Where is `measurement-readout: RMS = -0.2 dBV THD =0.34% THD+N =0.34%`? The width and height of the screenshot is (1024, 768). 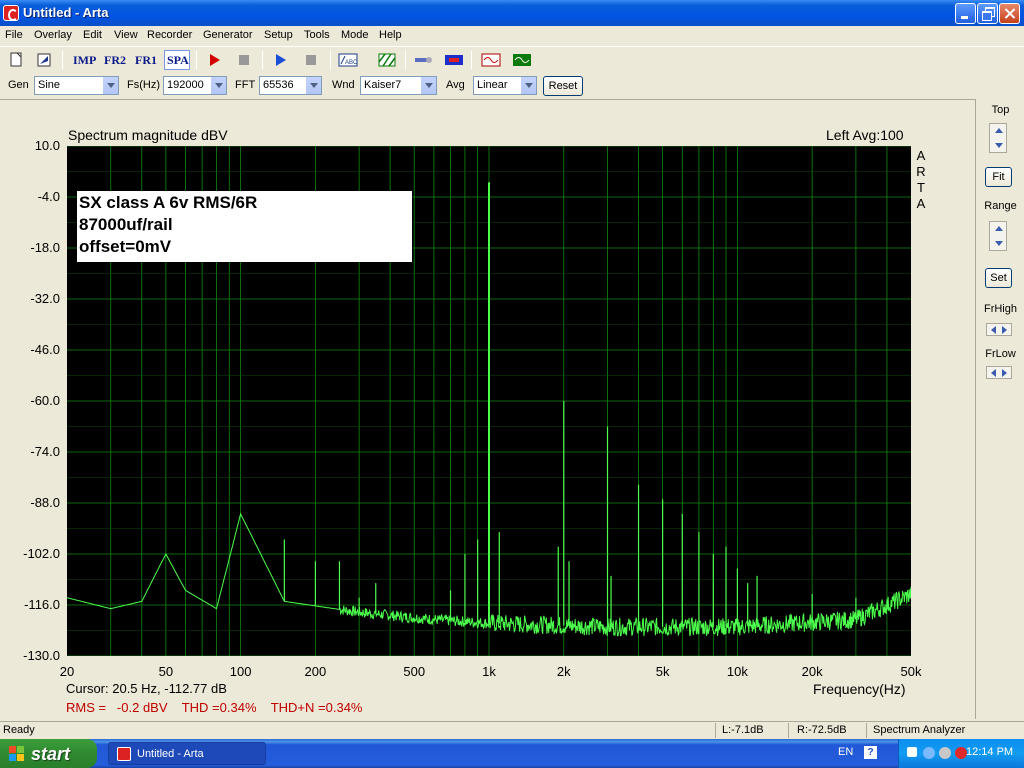
measurement-readout: RMS = -0.2 dBV THD =0.34% THD+N =0.34% is located at coordinates (214, 707).